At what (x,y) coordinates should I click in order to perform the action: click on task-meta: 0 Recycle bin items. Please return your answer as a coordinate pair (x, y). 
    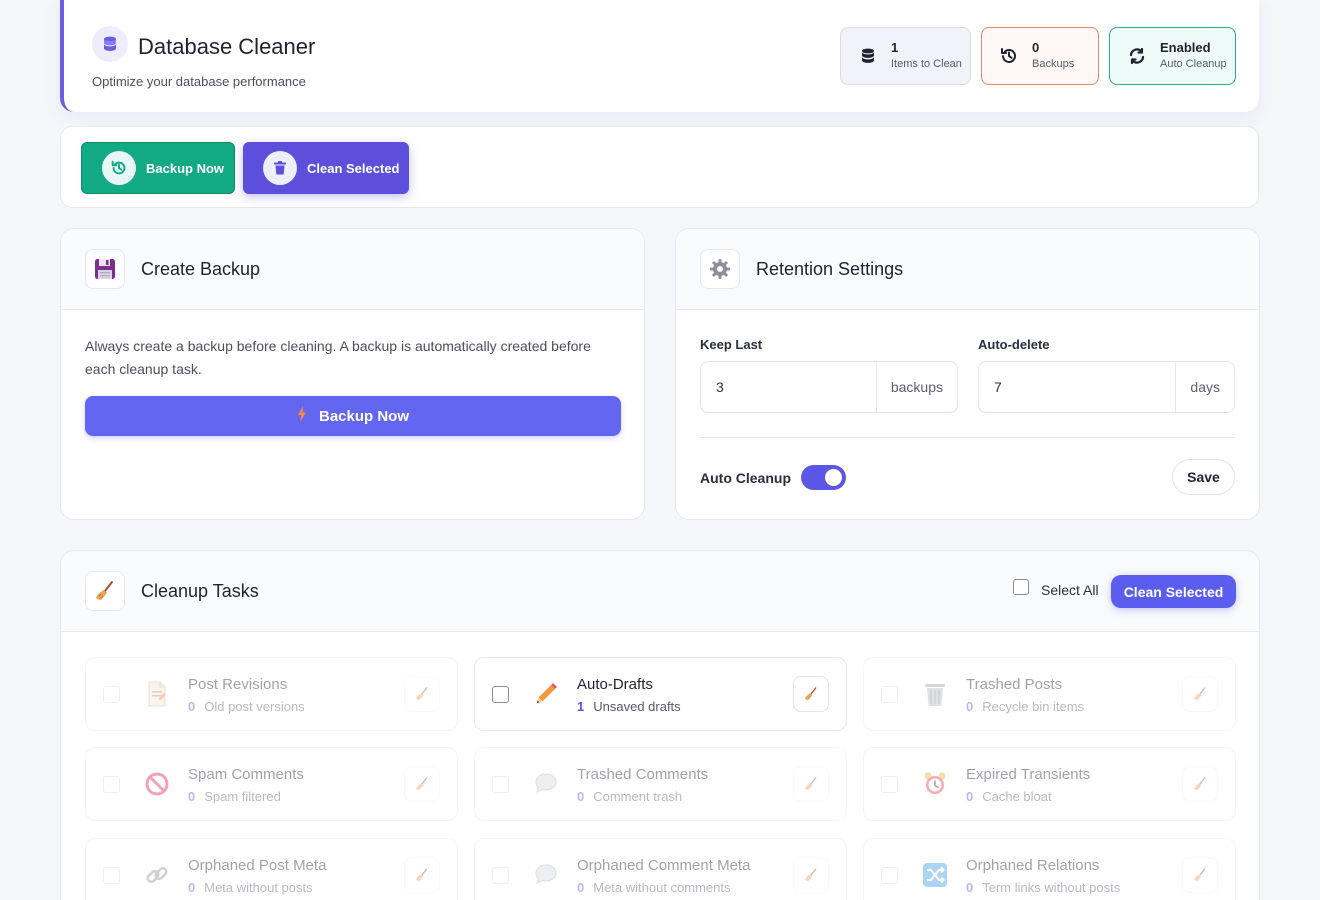
    Looking at the image, I should click on (1025, 706).